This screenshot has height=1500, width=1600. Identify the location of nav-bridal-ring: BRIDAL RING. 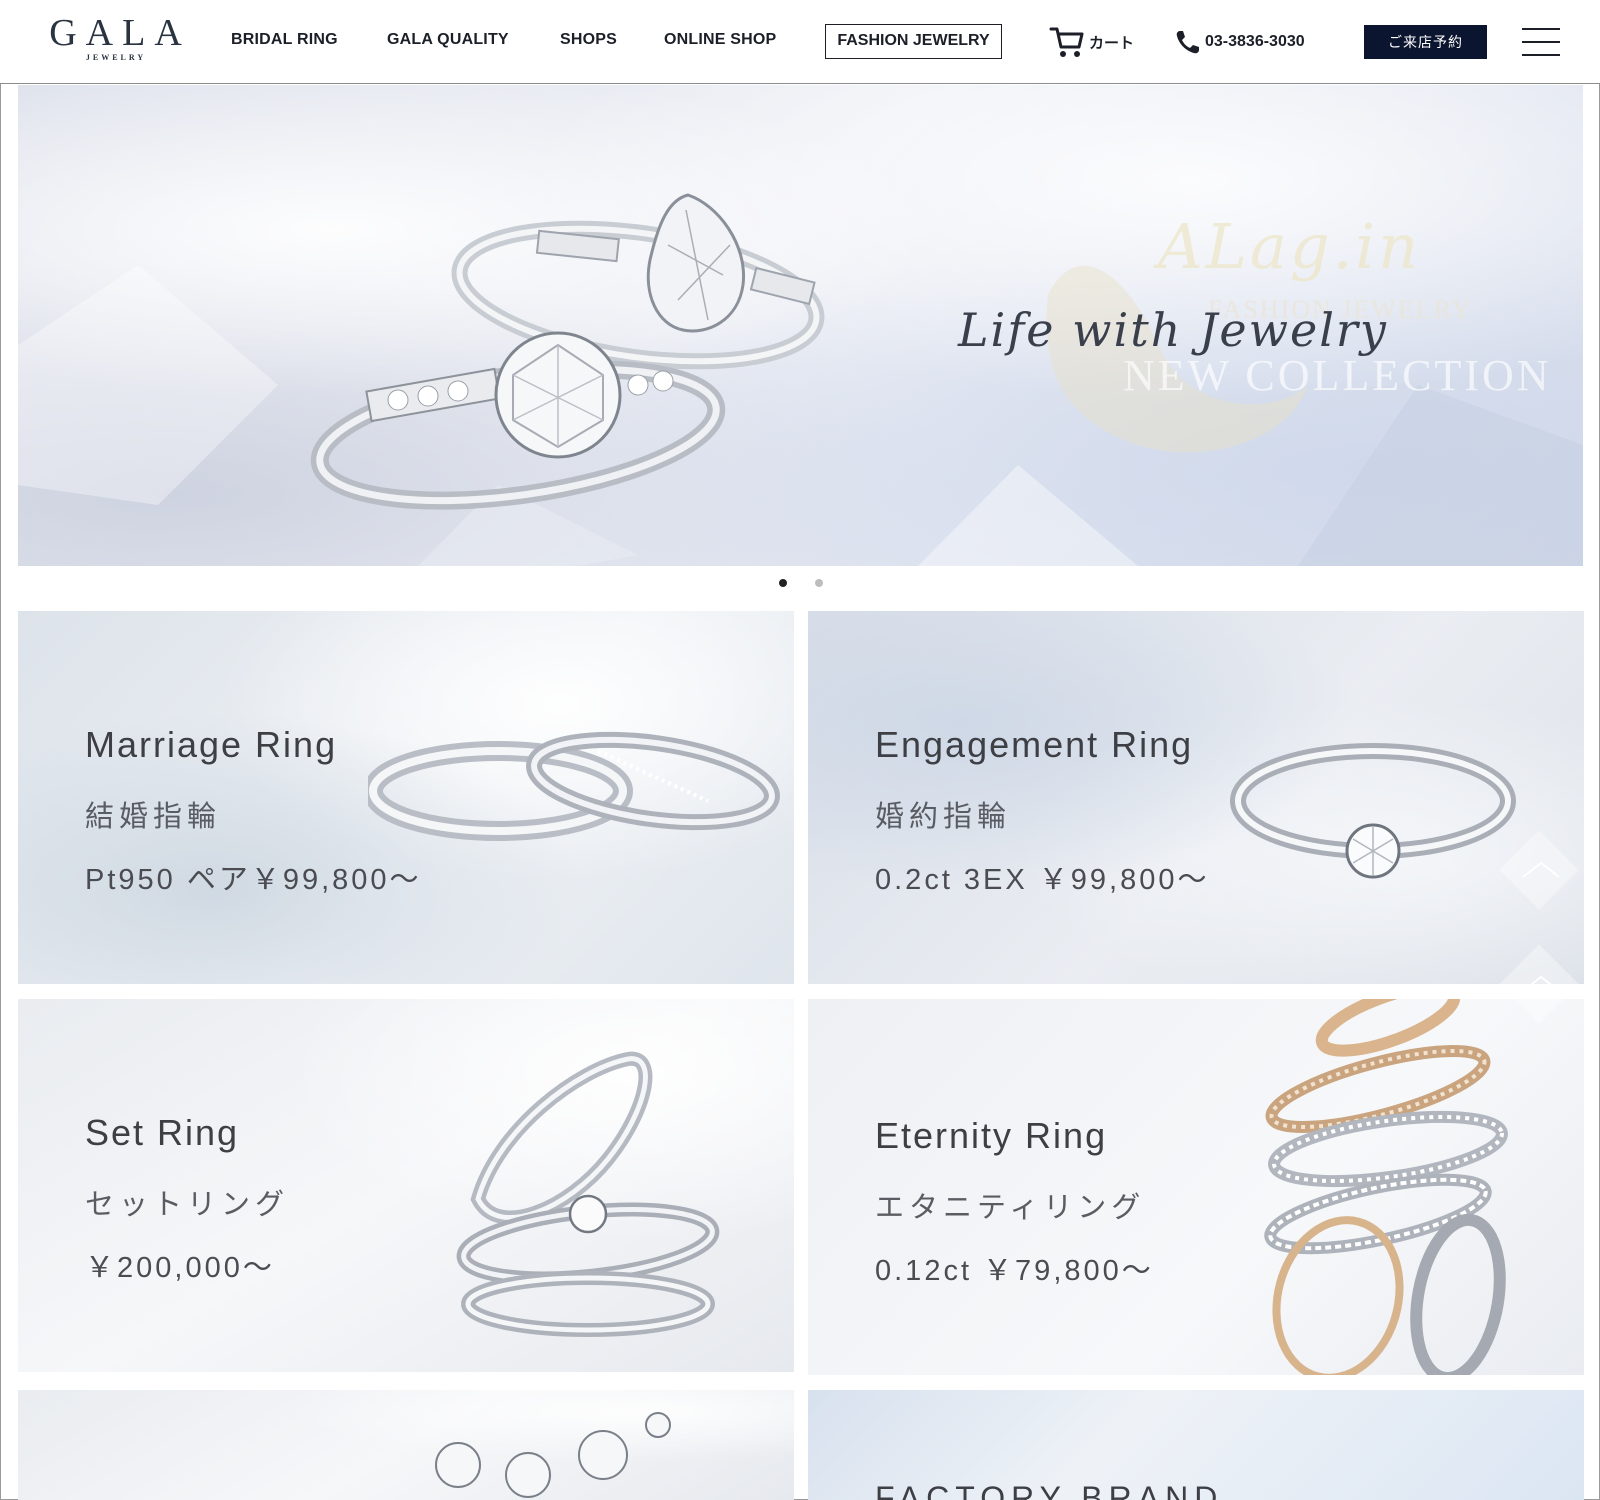
(284, 40).